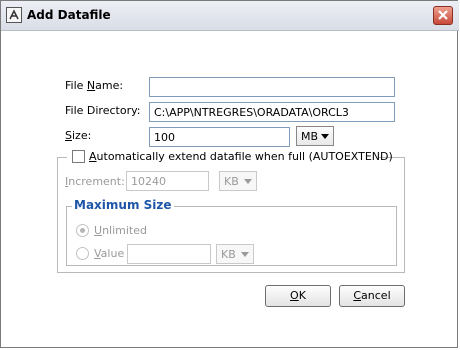 This screenshot has width=460, height=350. Describe the element at coordinates (78, 135) in the screenshot. I see `size-label: Size:` at that location.